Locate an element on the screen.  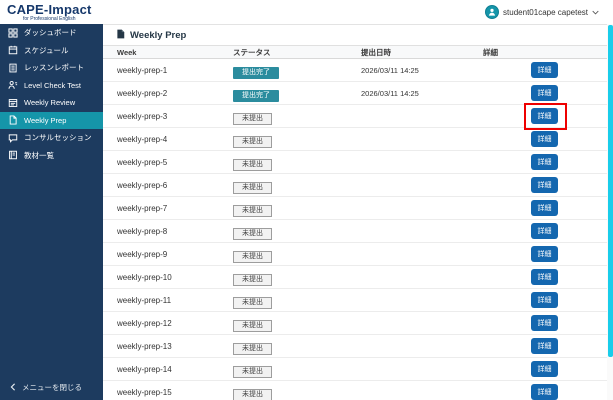
table-row: weekly-prep-4 未提出 詳細 is located at coordinates (358, 139).